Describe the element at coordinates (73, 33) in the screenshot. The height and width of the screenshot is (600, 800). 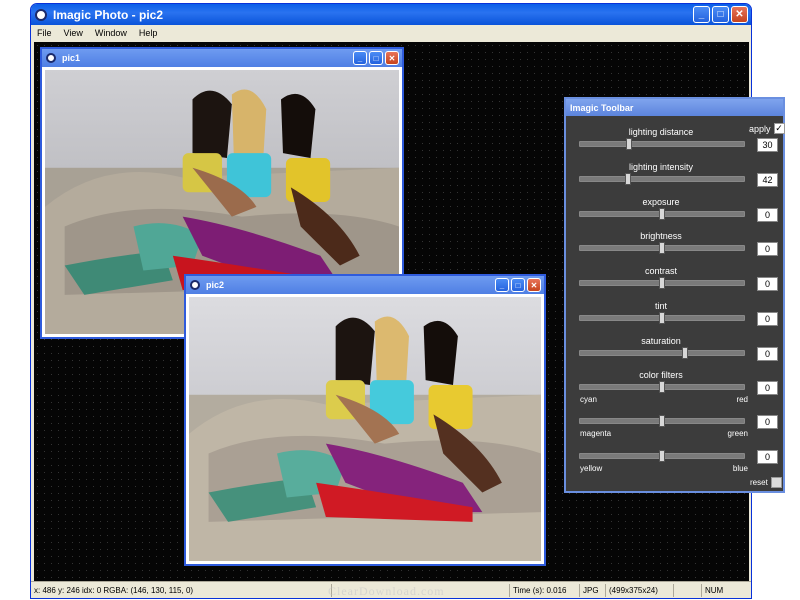
I see `menu-view: View` at that location.